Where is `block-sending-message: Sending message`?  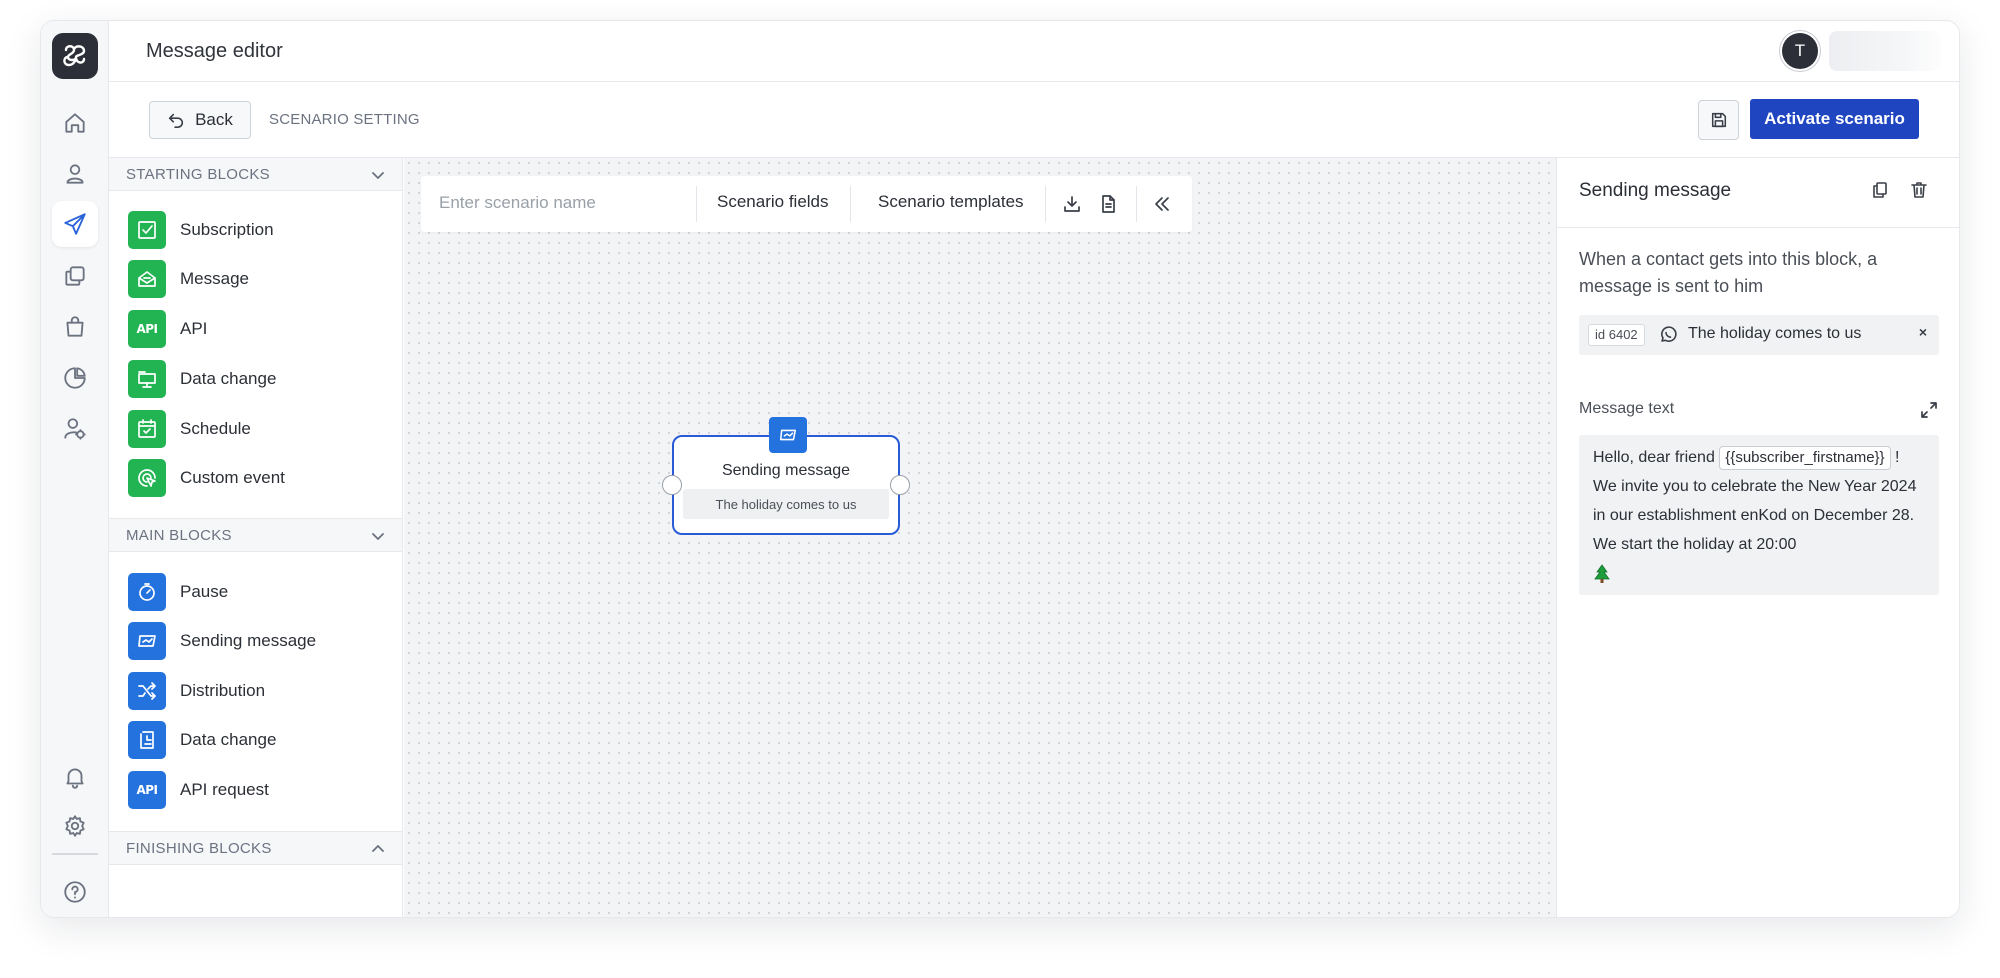
block-sending-message: Sending message is located at coordinates (222, 641).